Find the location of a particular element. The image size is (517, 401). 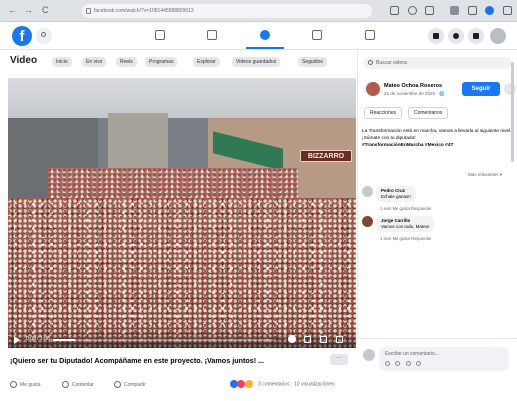

expand-icon is located at coordinates (339, 339).